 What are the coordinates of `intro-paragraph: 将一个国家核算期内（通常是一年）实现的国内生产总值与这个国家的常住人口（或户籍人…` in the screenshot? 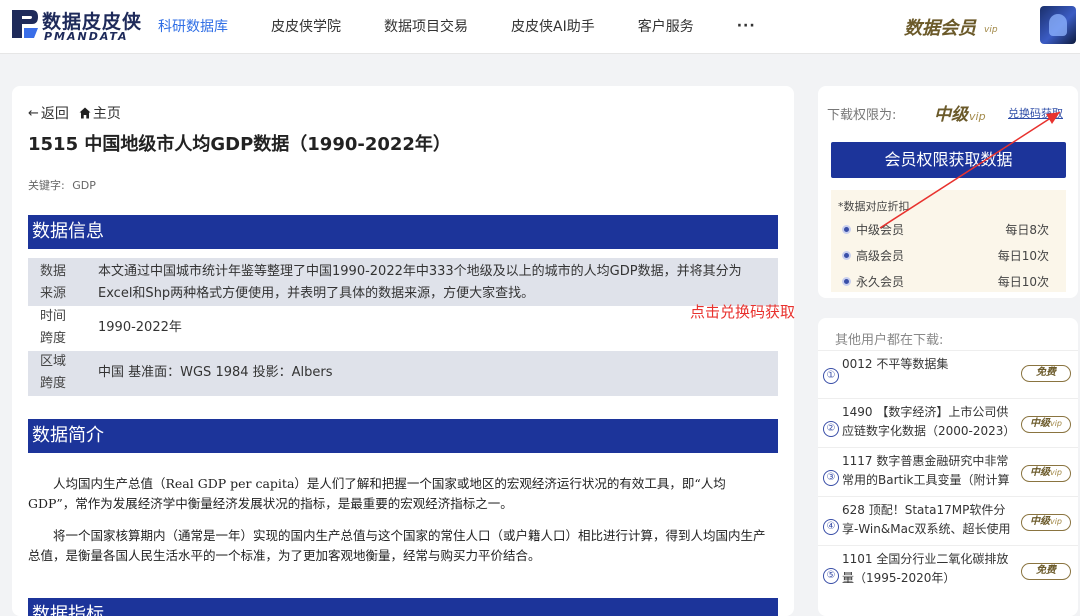 It's located at (397, 545).